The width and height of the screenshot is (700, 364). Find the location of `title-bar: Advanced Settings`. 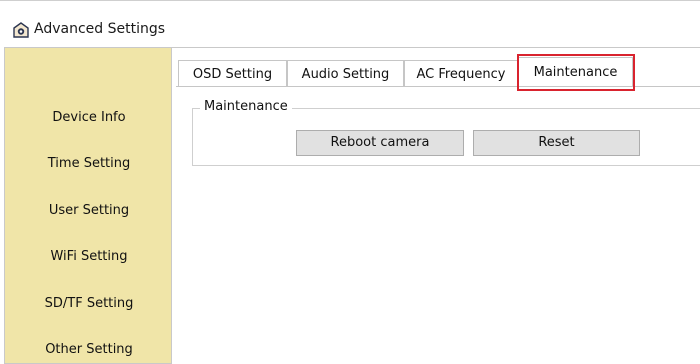

title-bar: Advanced Settings is located at coordinates (350, 29).